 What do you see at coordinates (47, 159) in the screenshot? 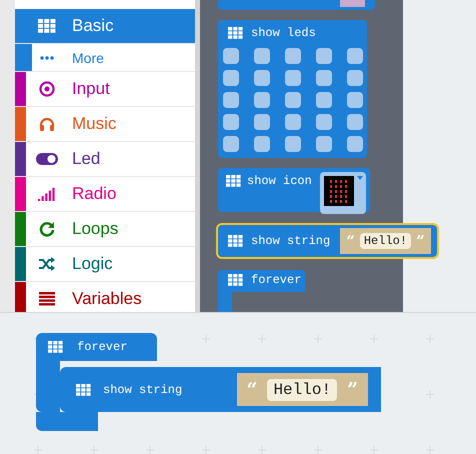
I see `toggle-icon` at bounding box center [47, 159].